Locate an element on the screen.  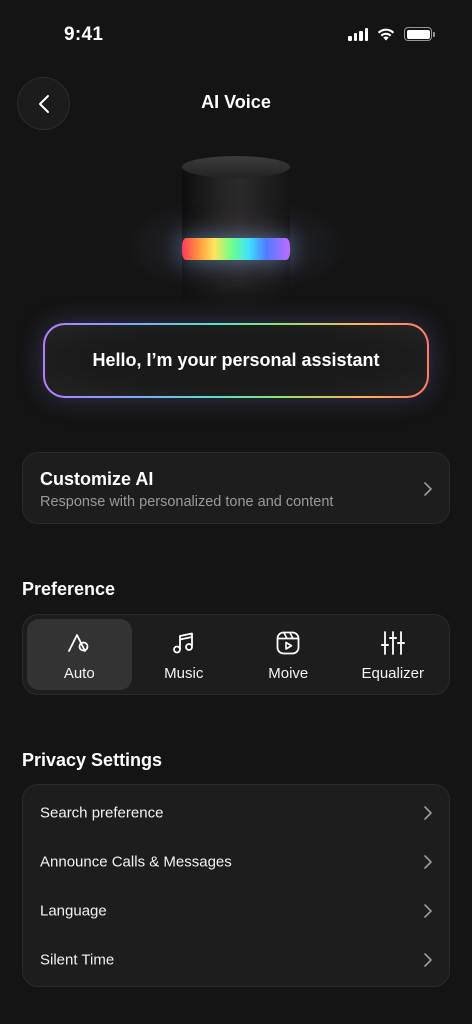
assistant-greeting: Hello, I’m your personal assistant is located at coordinates (236, 360).